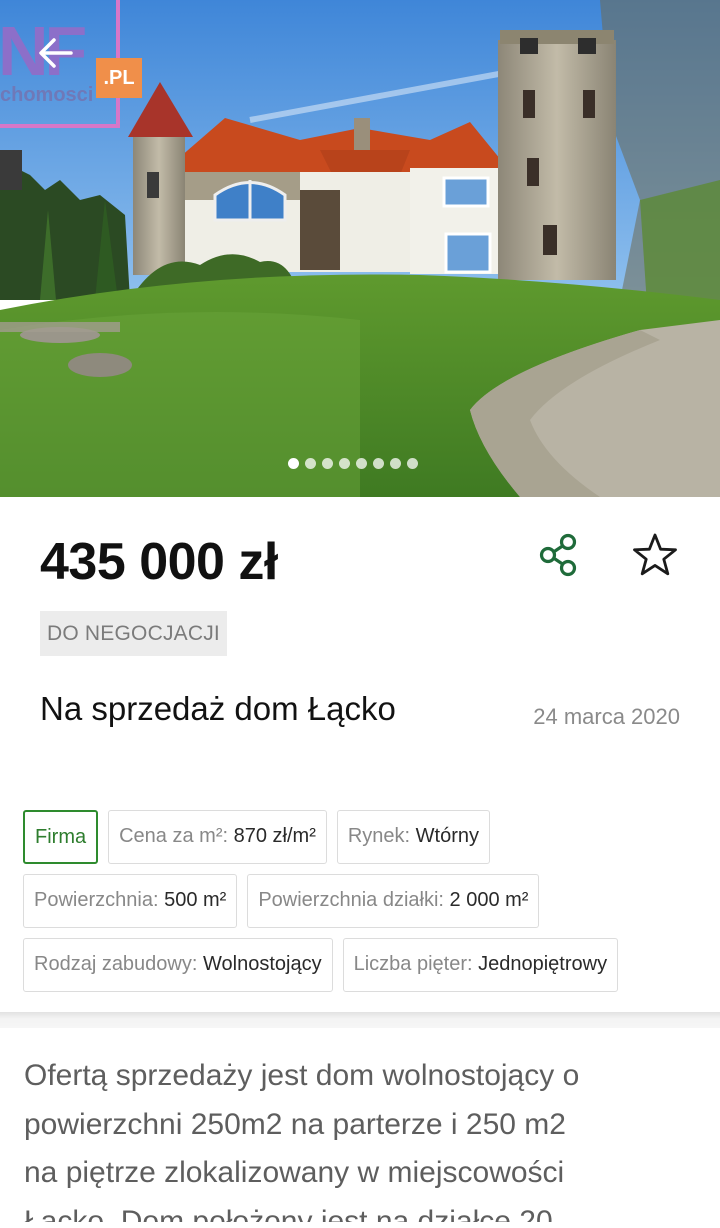 This screenshot has height=1228, width=720. Describe the element at coordinates (360, 1020) in the screenshot. I see `section-divider` at that location.